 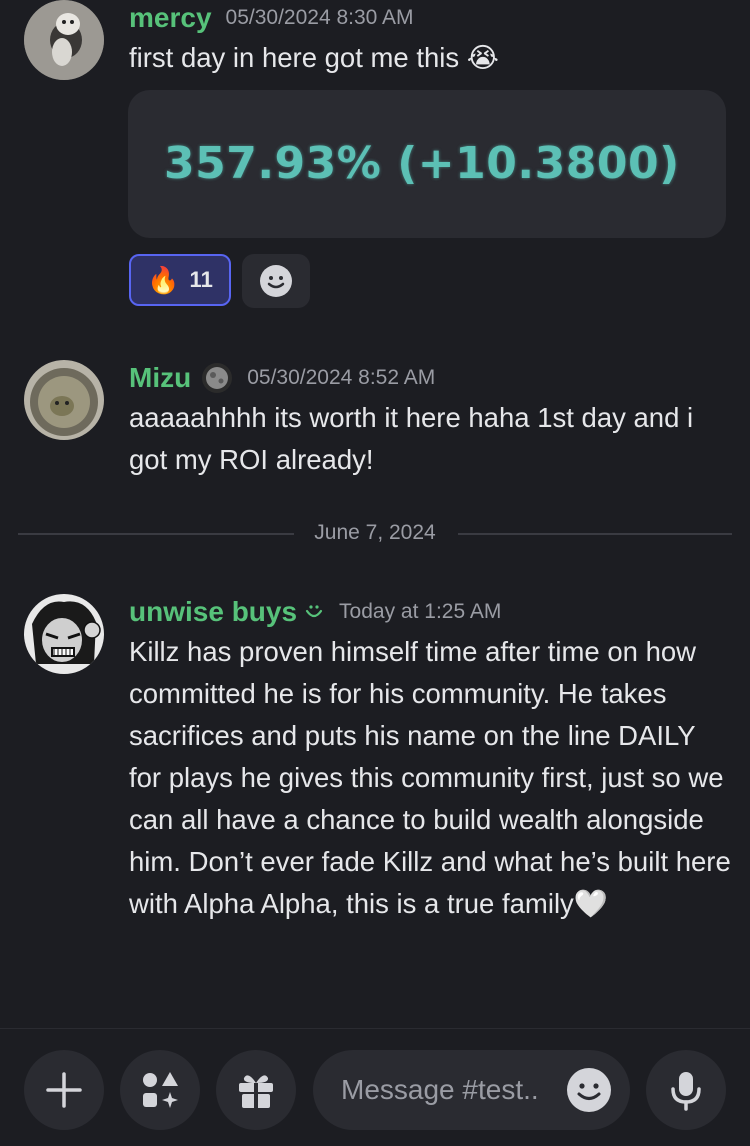 I want to click on gift-icon, so click(x=256, y=1091).